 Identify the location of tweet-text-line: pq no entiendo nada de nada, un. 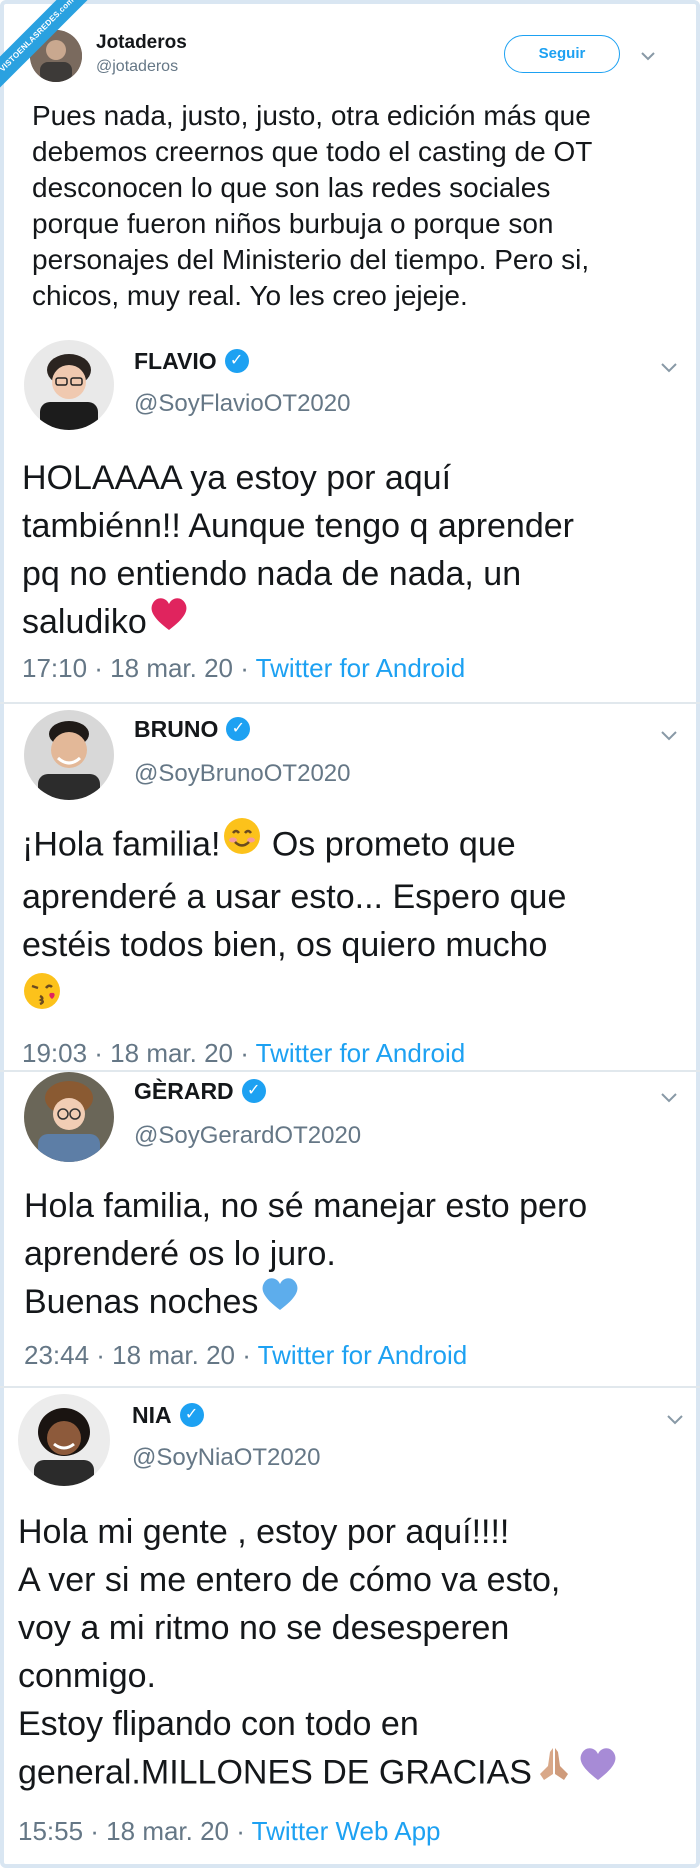
(272, 574).